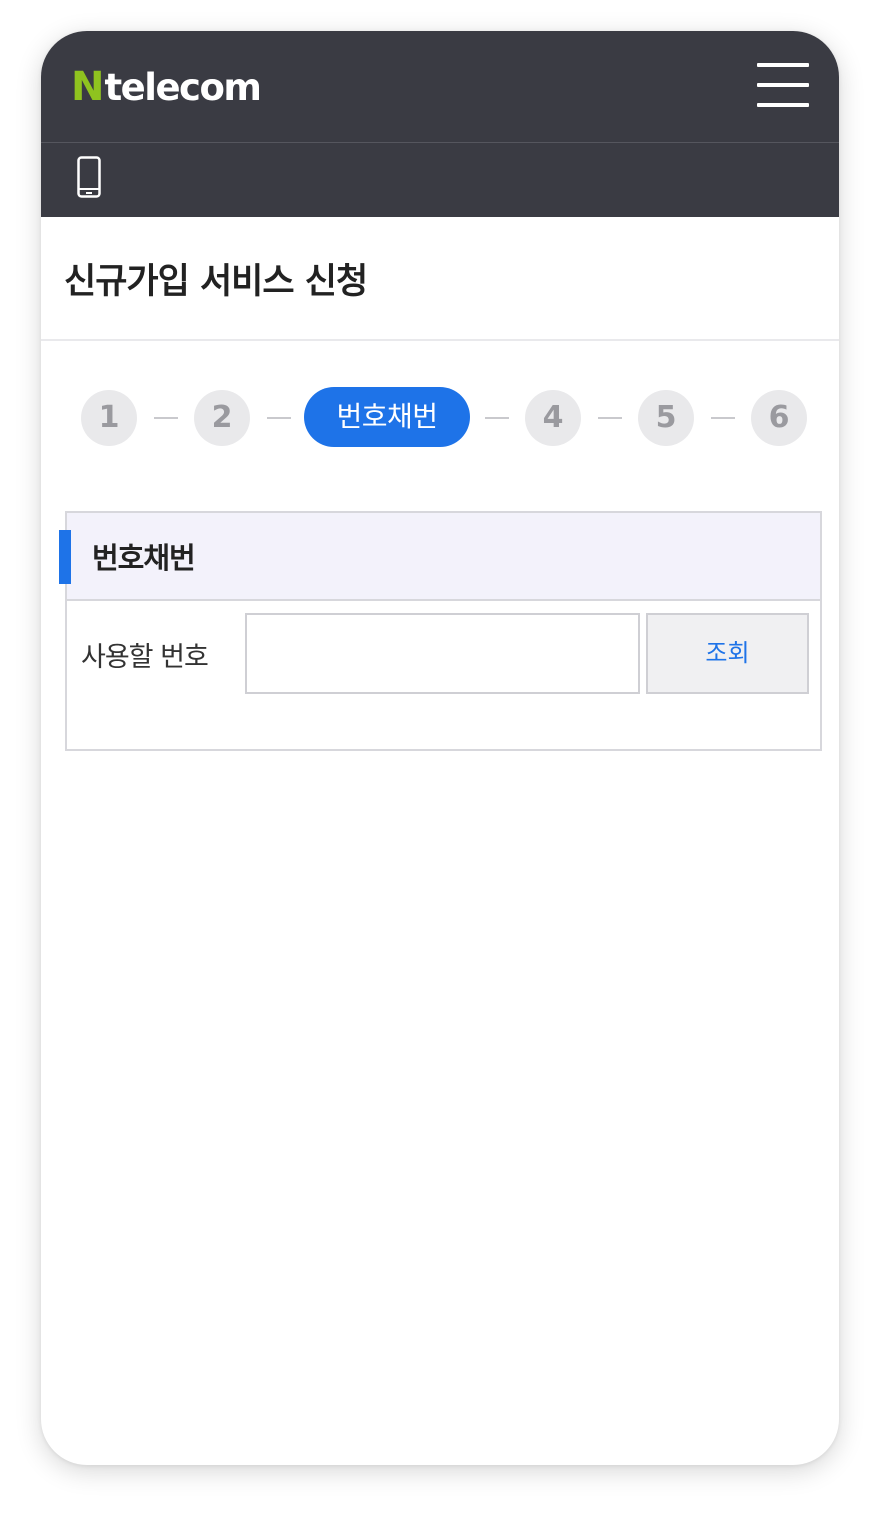 Image resolution: width=880 pixels, height=1515 pixels. I want to click on phone-number-input, so click(442, 653).